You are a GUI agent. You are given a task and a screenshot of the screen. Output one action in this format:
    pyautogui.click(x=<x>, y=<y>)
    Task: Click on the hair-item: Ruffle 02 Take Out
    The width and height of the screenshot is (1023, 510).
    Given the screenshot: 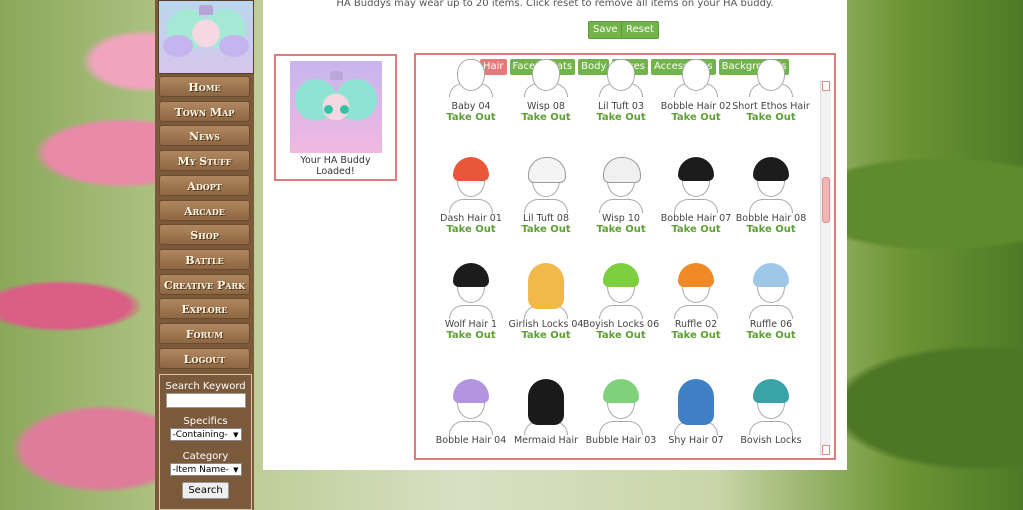 What is the action you would take?
    pyautogui.click(x=696, y=301)
    